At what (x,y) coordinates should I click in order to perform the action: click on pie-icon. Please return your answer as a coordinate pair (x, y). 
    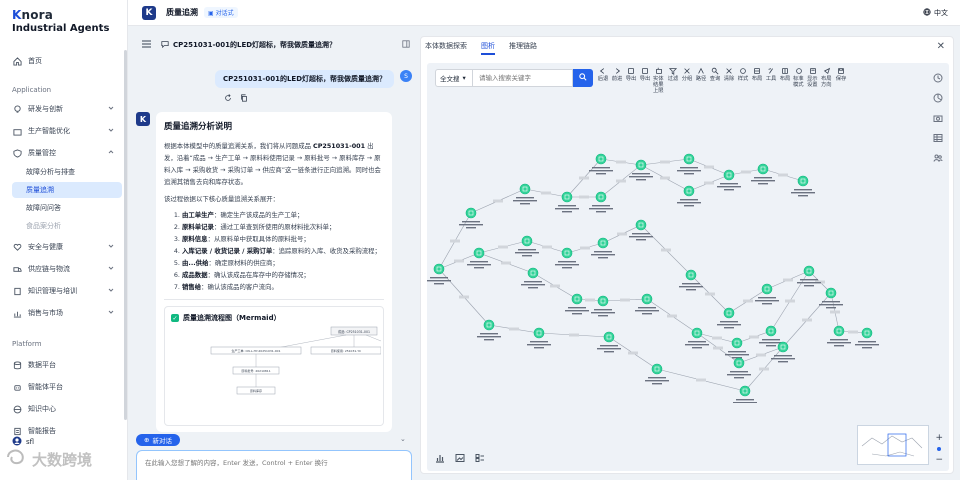
    Looking at the image, I should click on (938, 99).